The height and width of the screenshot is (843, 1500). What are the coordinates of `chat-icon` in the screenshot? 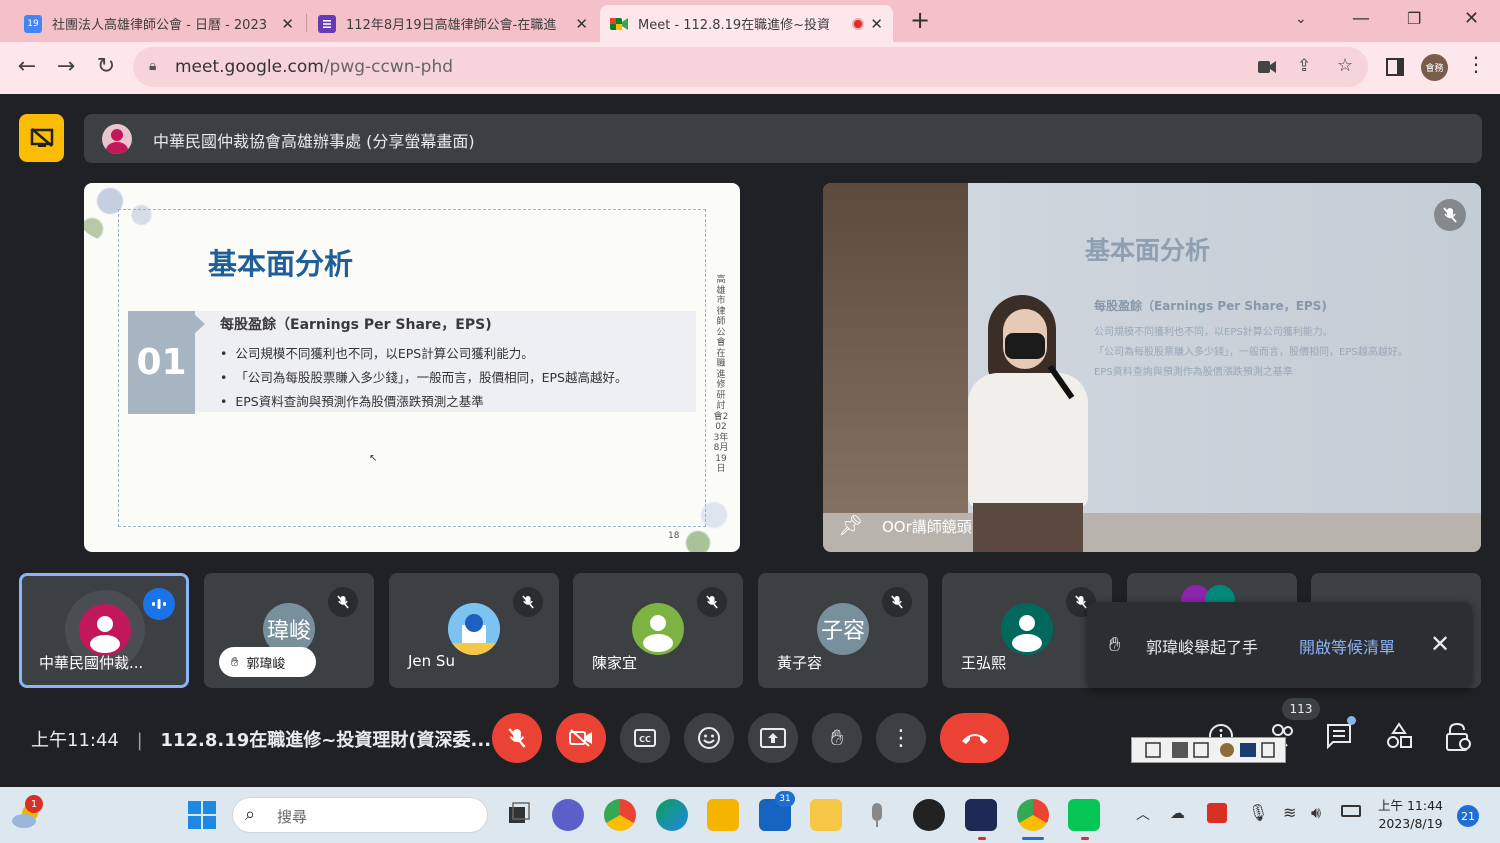 It's located at (1340, 735).